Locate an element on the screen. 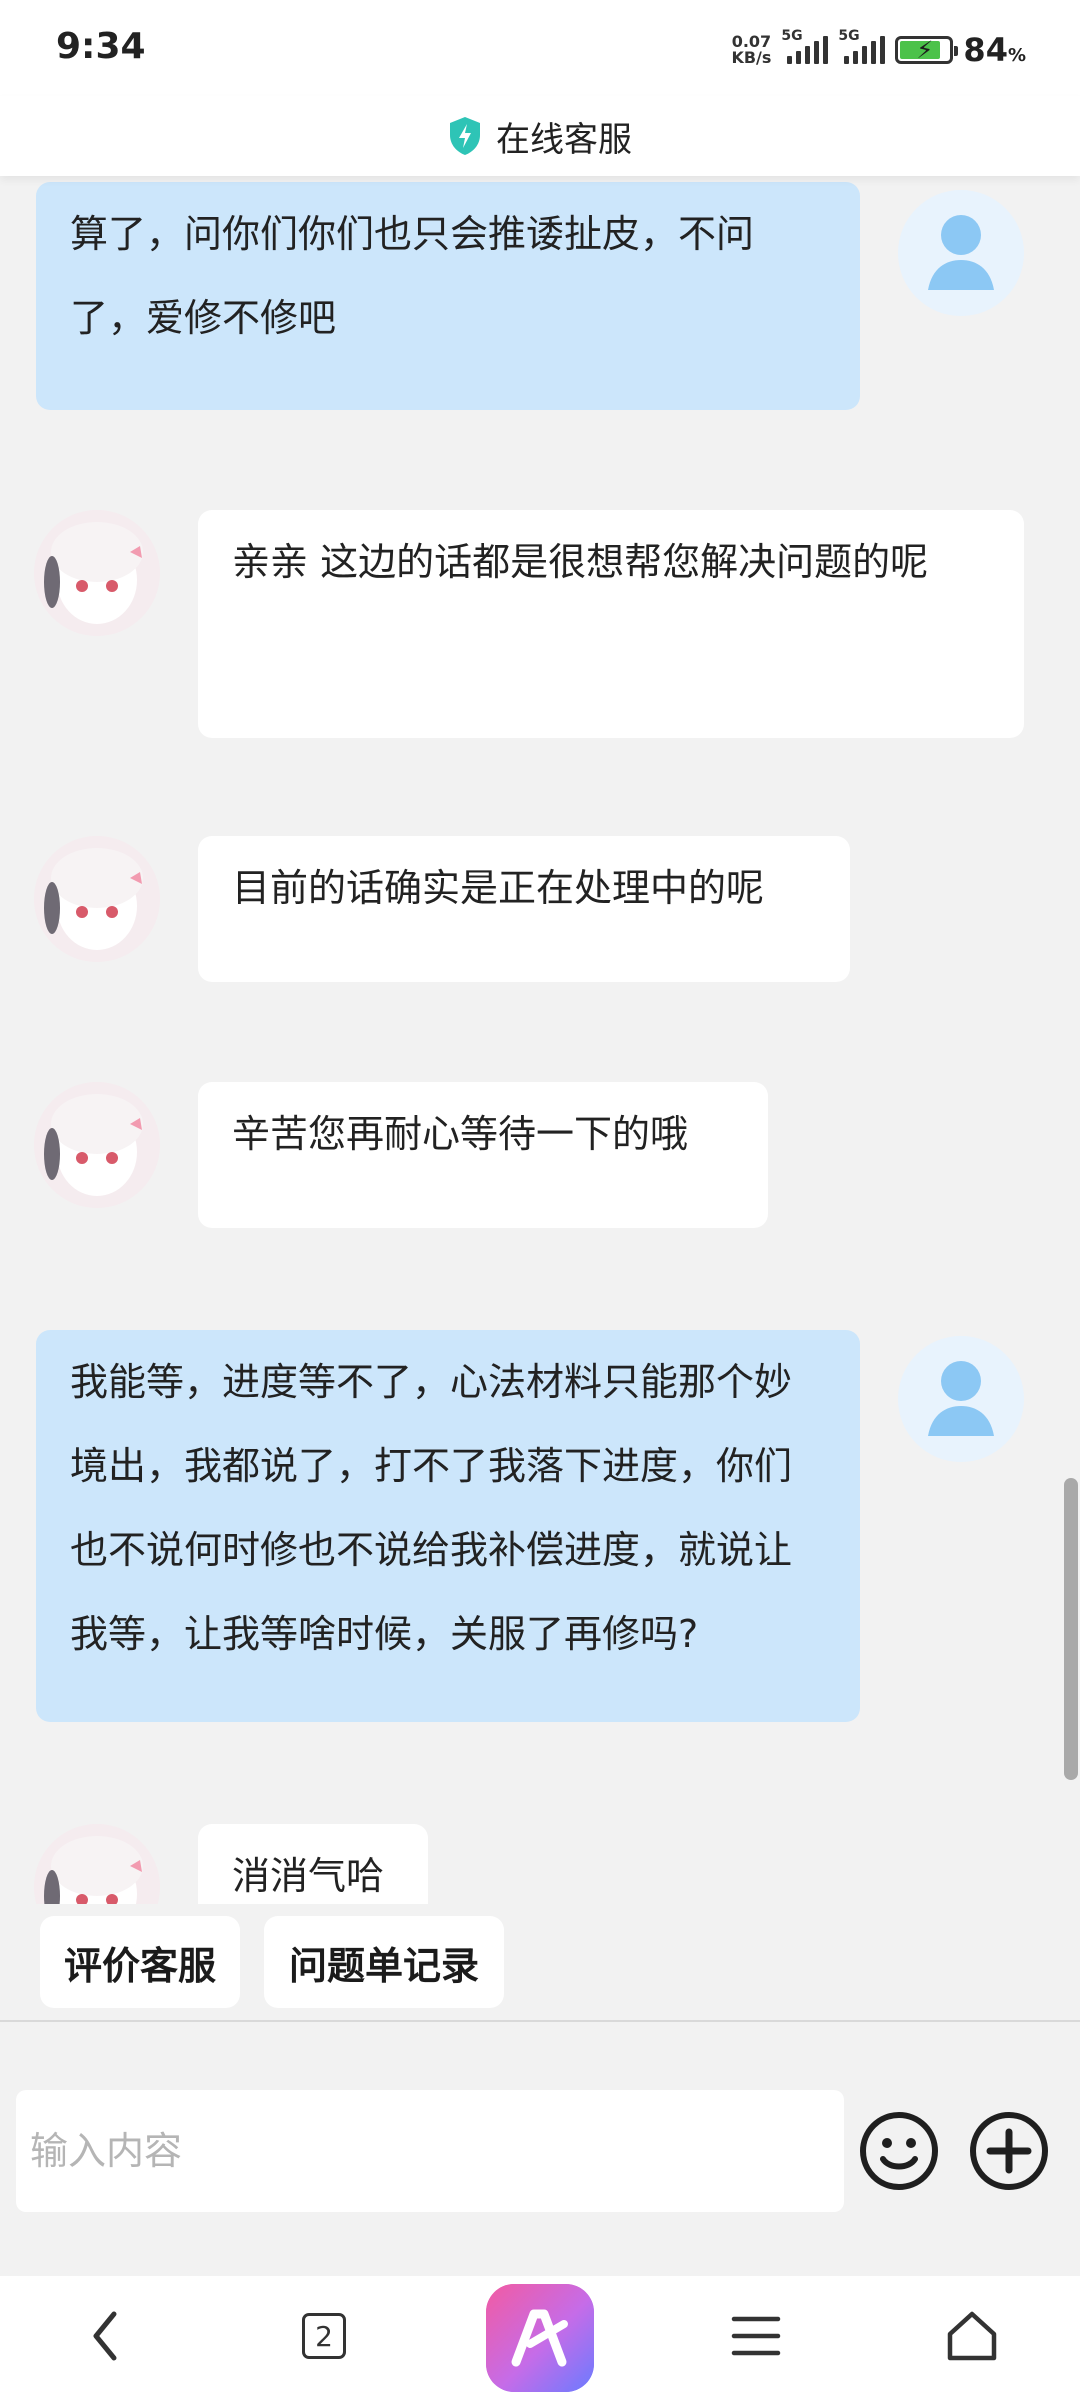 The image size is (1080, 2401). app-logo-icon is located at coordinates (540, 2338).